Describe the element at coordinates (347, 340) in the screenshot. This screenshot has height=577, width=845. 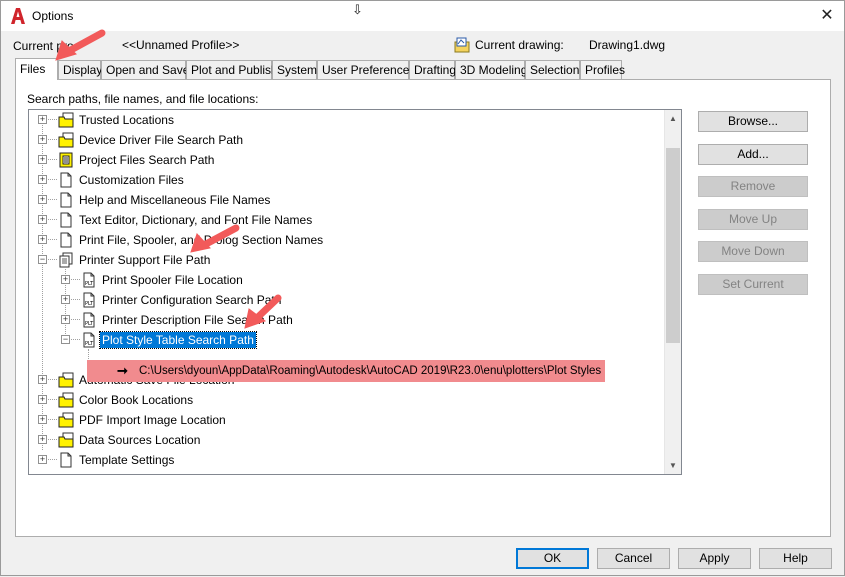
I see `tree-item-plot-style-table-path: − PLT Plot Style Table Search Path` at that location.